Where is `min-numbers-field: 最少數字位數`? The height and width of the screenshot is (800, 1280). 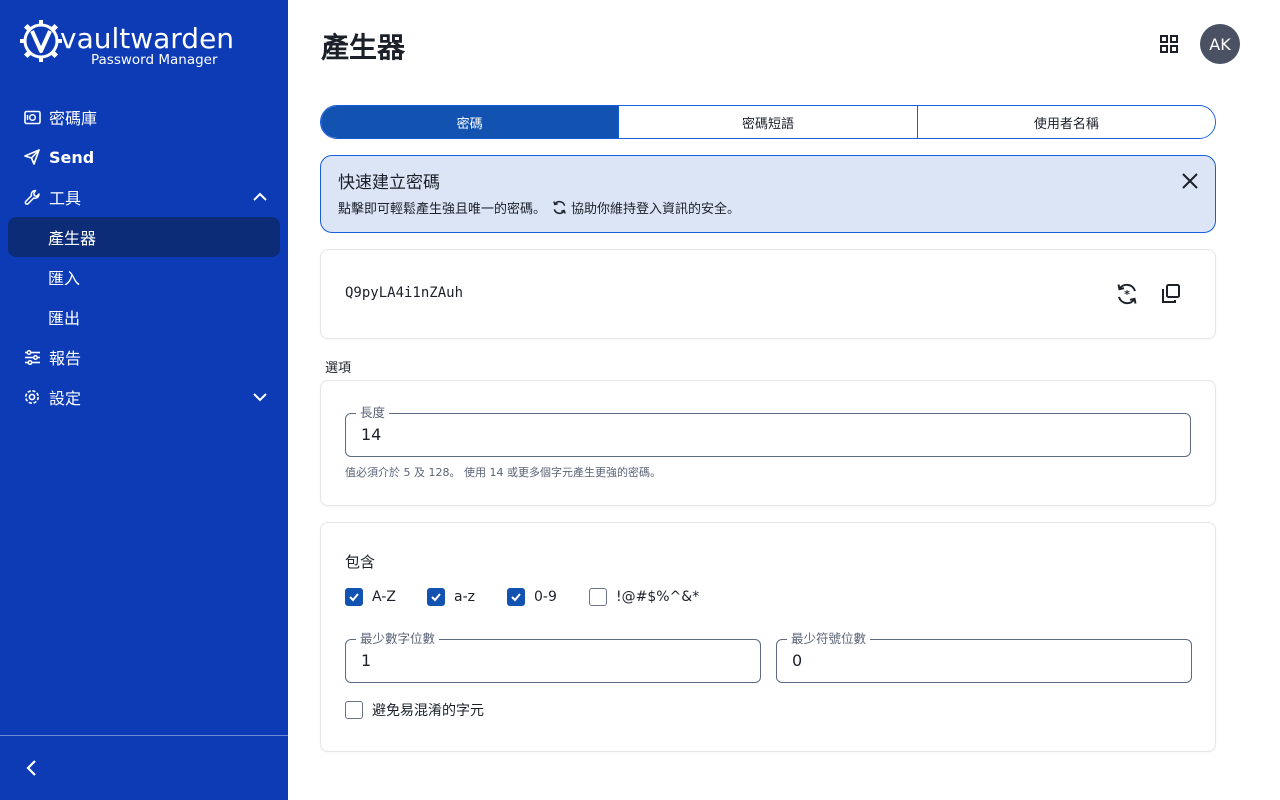
min-numbers-field: 最少數字位數 is located at coordinates (553, 657).